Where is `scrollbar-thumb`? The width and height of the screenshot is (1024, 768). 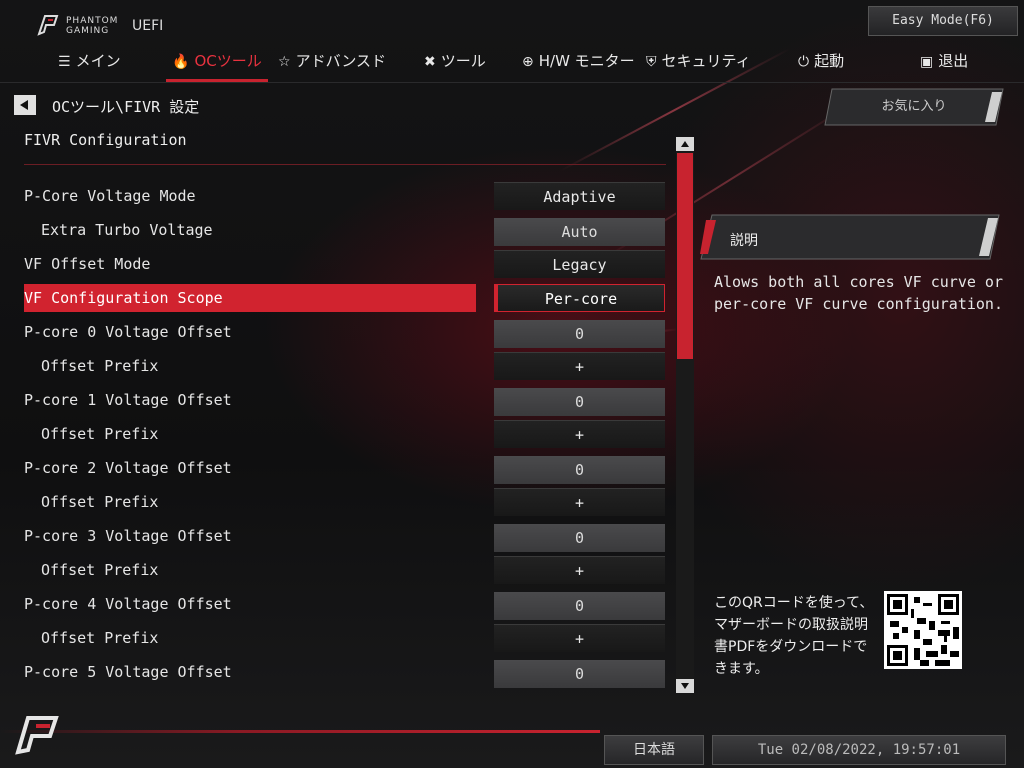 scrollbar-thumb is located at coordinates (685, 256).